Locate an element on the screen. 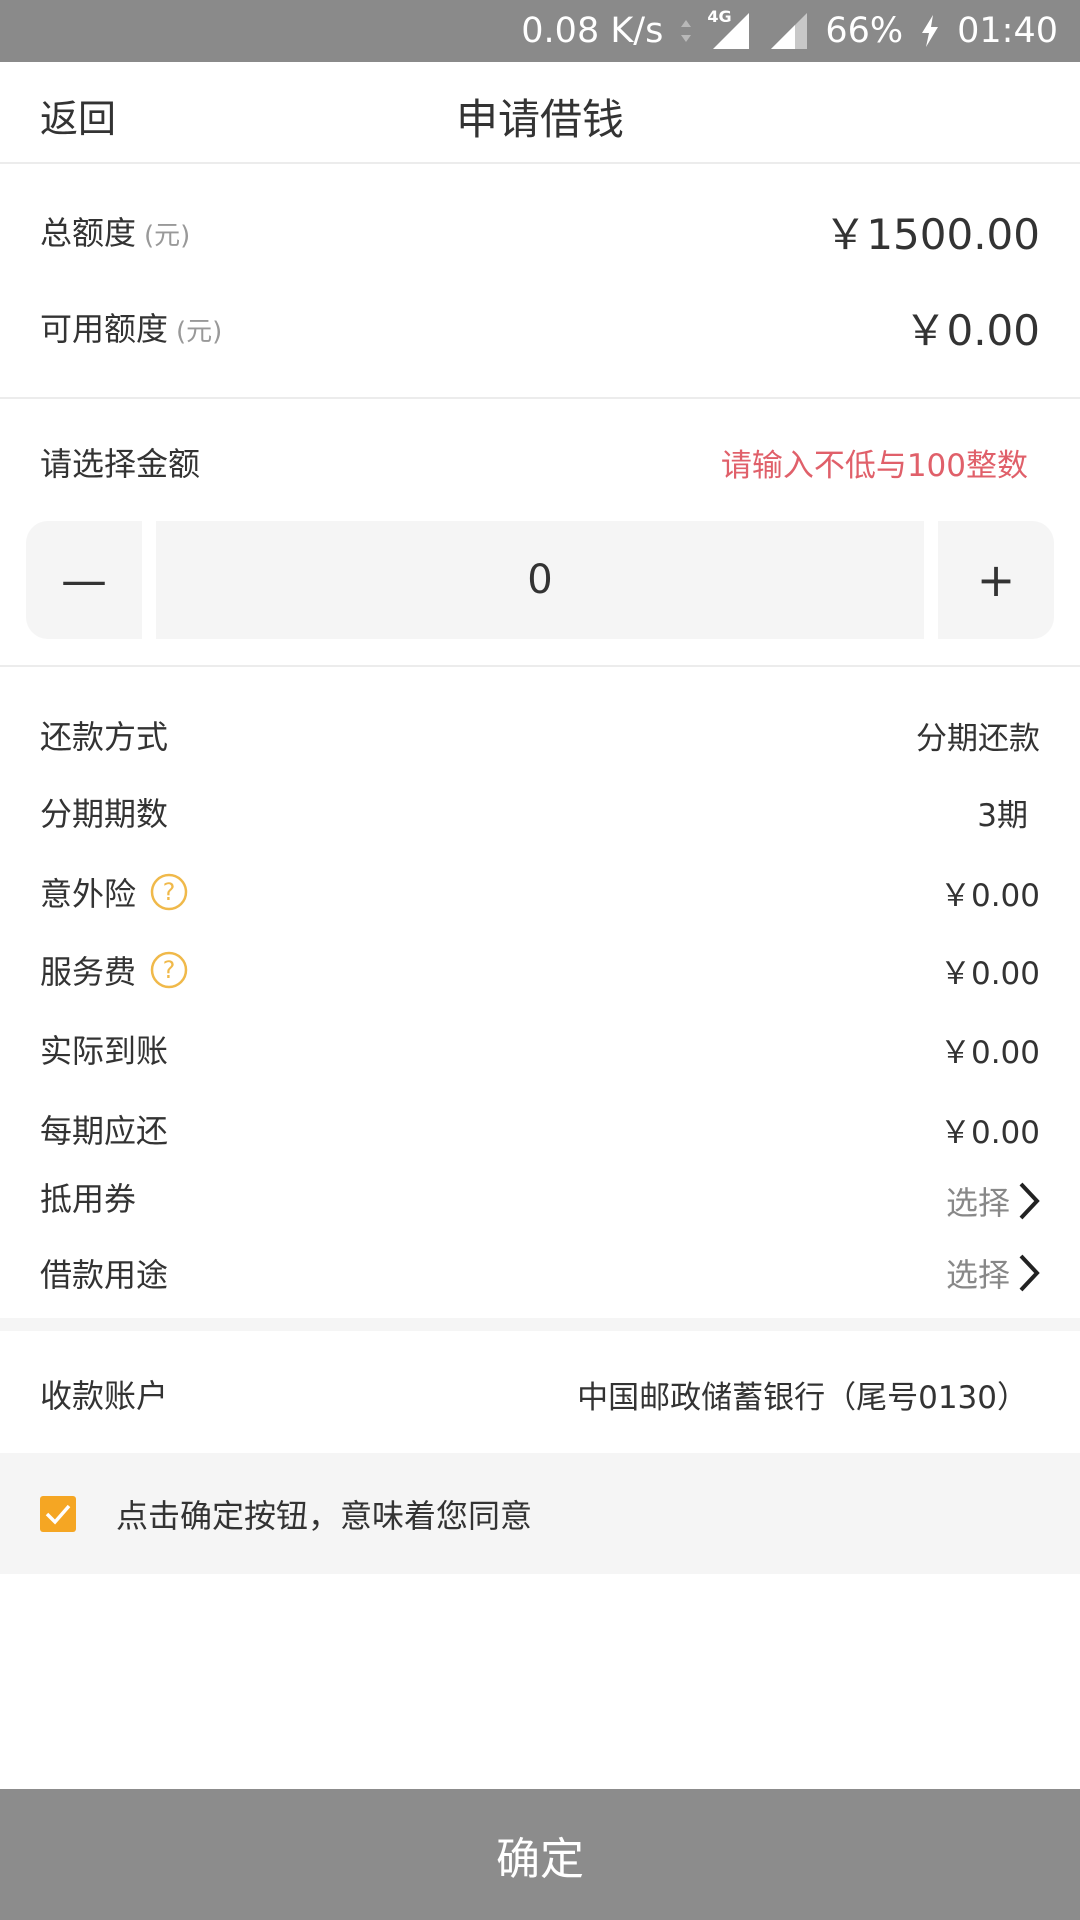  purpose-label: 借款用途 is located at coordinates (104, 1275).